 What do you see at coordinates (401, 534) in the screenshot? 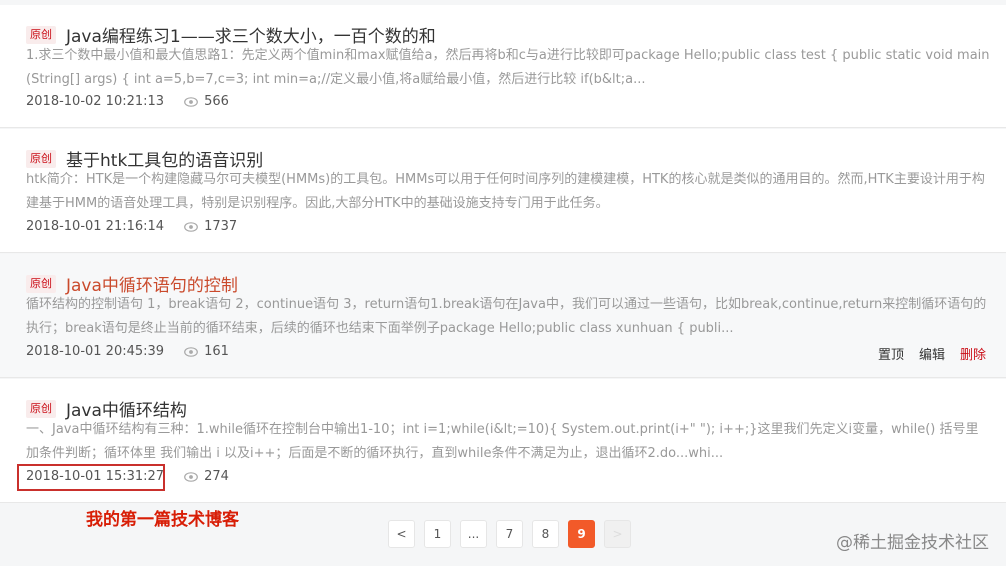
I see `prev-page-button: <` at bounding box center [401, 534].